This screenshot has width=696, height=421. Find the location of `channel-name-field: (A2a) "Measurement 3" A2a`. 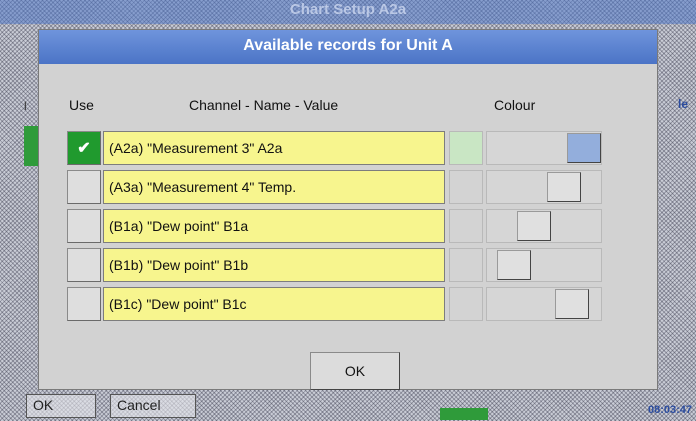

channel-name-field: (A2a) "Measurement 3" A2a is located at coordinates (274, 148).